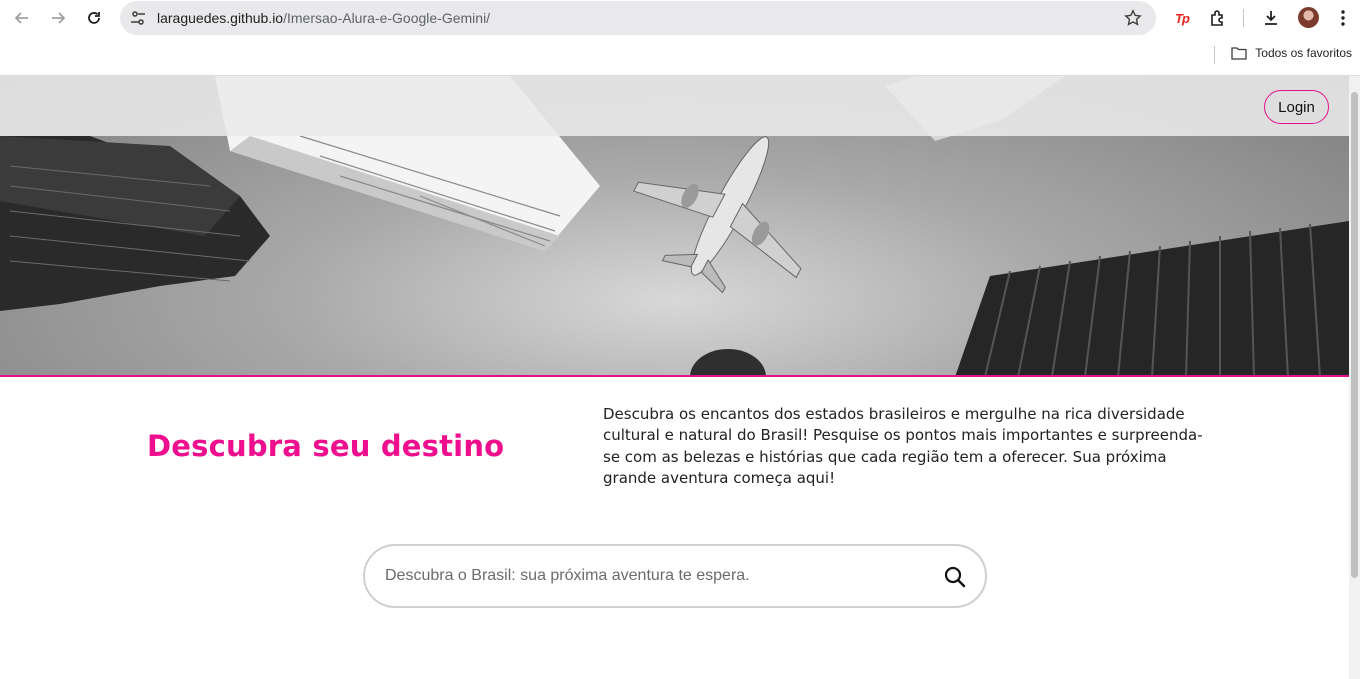 The height and width of the screenshot is (679, 1360). Describe the element at coordinates (138, 18) in the screenshot. I see `site-info-icon` at that location.